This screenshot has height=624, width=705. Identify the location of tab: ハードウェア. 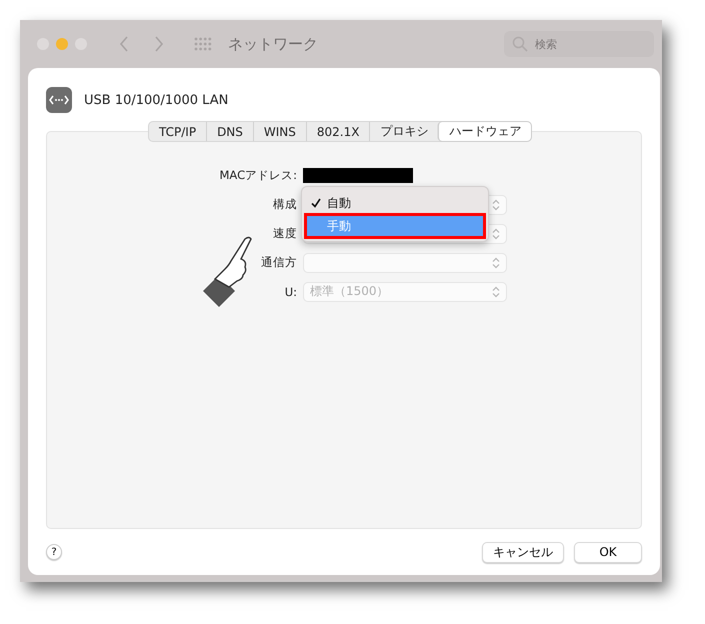
(485, 131).